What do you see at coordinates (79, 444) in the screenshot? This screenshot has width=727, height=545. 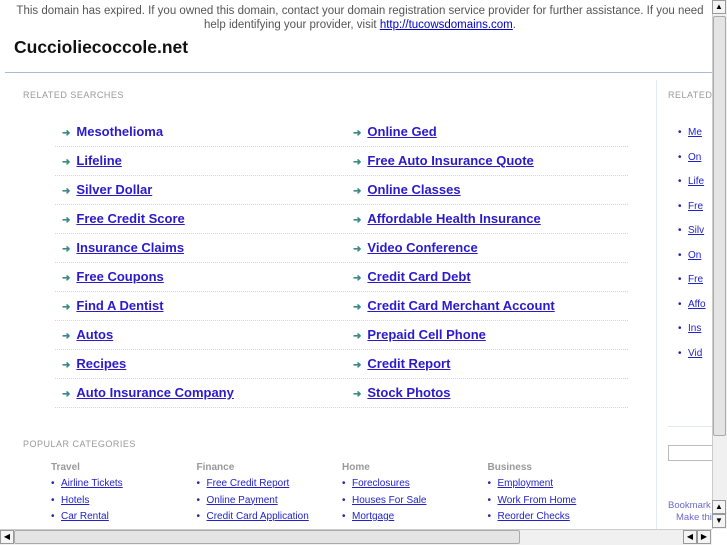 I see `popular-categories-heading: POPULAR CATEGORIES` at bounding box center [79, 444].